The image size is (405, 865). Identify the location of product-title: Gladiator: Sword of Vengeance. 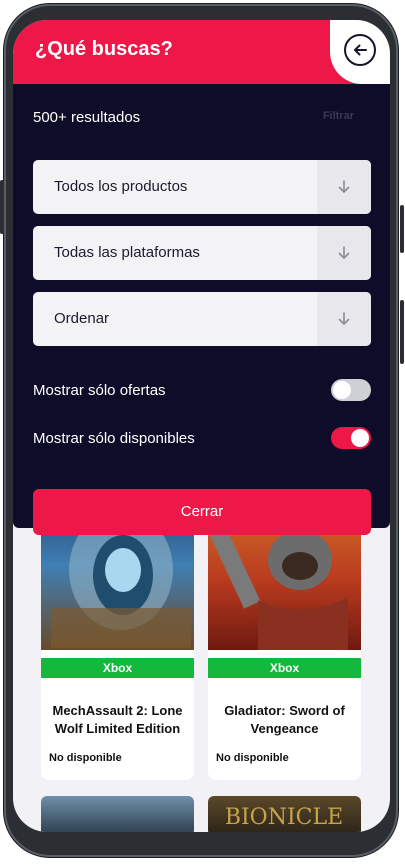
(284, 719).